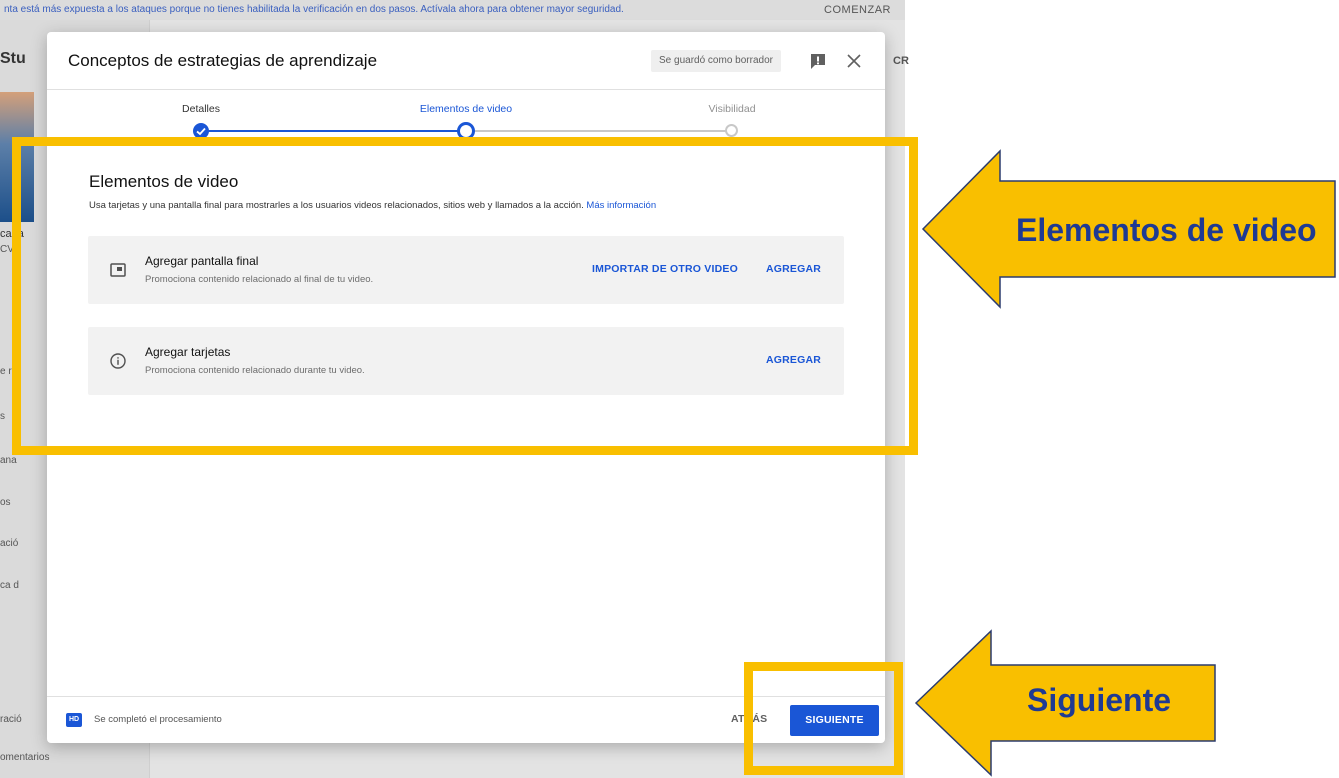  Describe the element at coordinates (731, 109) in the screenshot. I see `step-visibility-label: Visibilidad` at that location.